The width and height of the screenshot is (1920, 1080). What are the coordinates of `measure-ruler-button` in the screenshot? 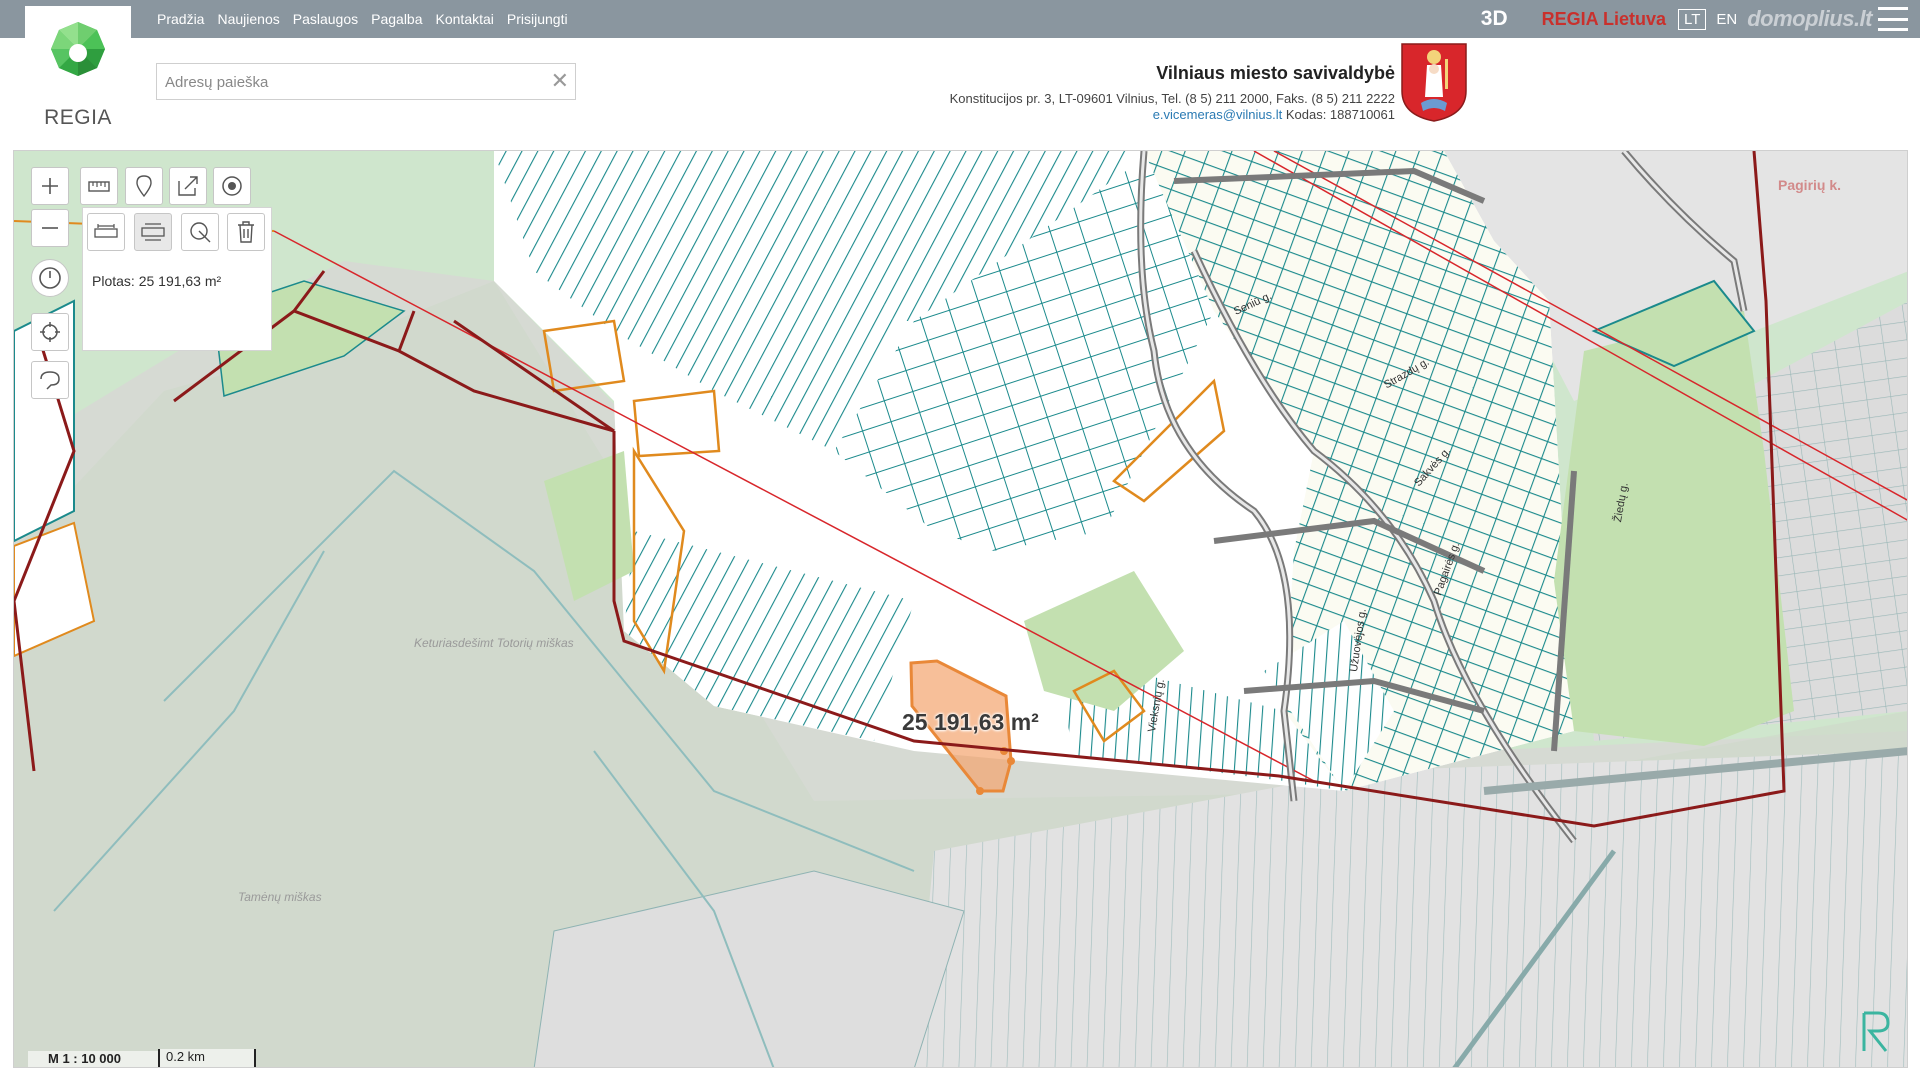 It's located at (99, 186).